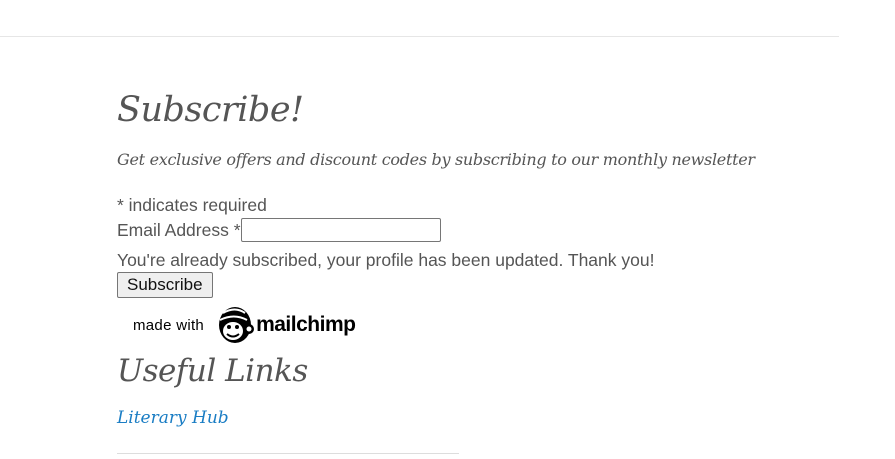  What do you see at coordinates (237, 325) in the screenshot?
I see `mailchimp-freddie-icon` at bounding box center [237, 325].